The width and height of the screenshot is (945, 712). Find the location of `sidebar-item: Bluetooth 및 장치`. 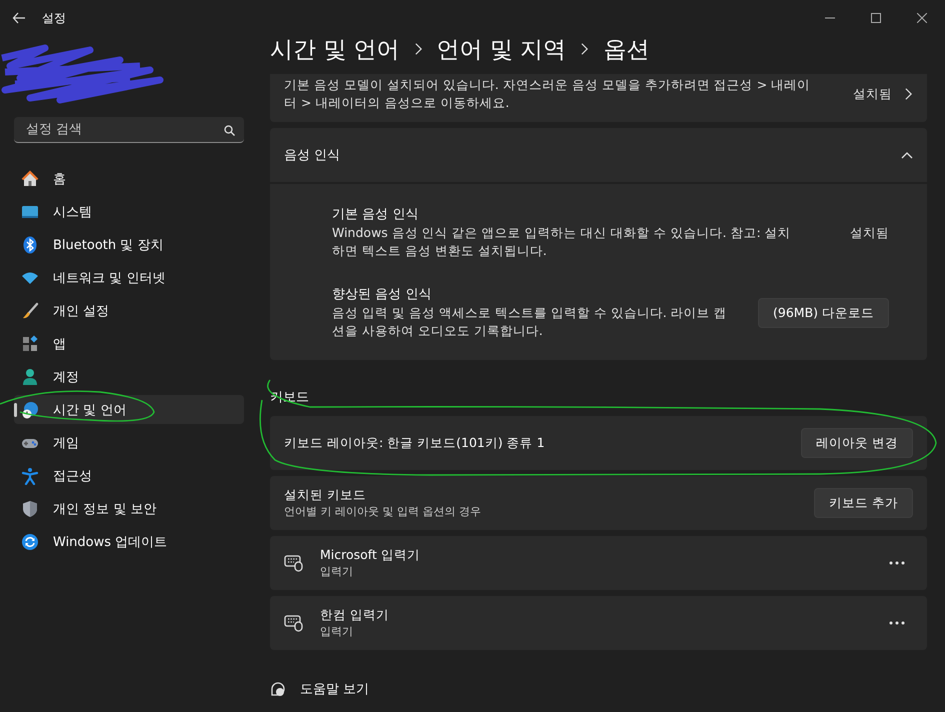

sidebar-item: Bluetooth 및 장치 is located at coordinates (129, 244).